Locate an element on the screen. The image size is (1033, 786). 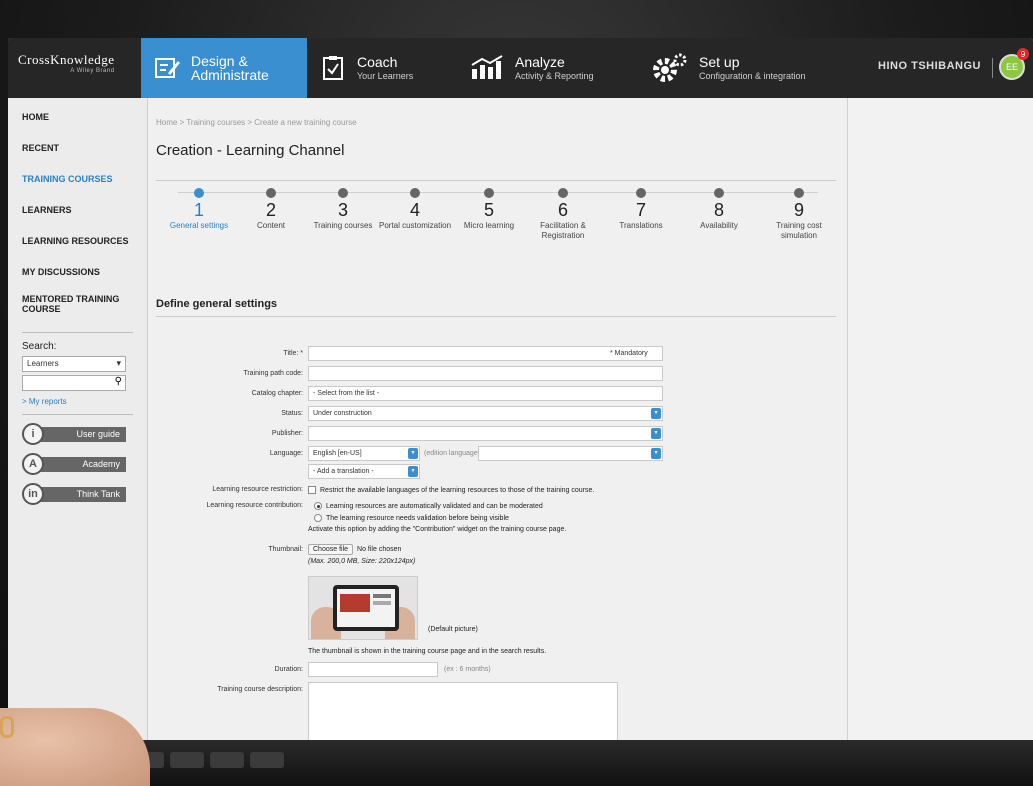
step-label: Facilitation & Registration is located at coordinates (563, 230).